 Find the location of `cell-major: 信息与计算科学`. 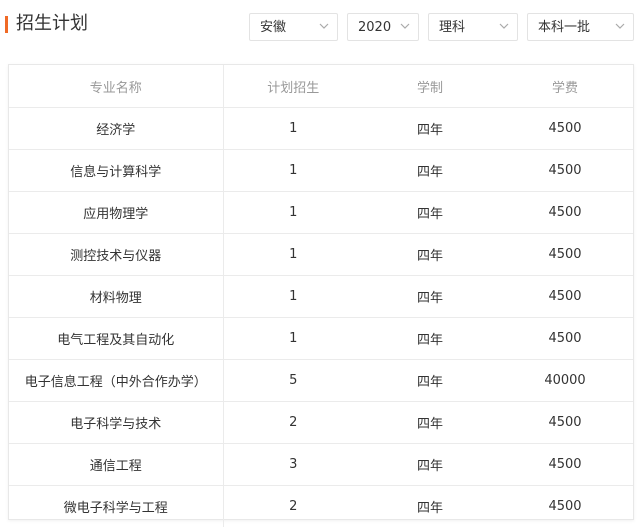

cell-major: 信息与计算科学 is located at coordinates (116, 170).